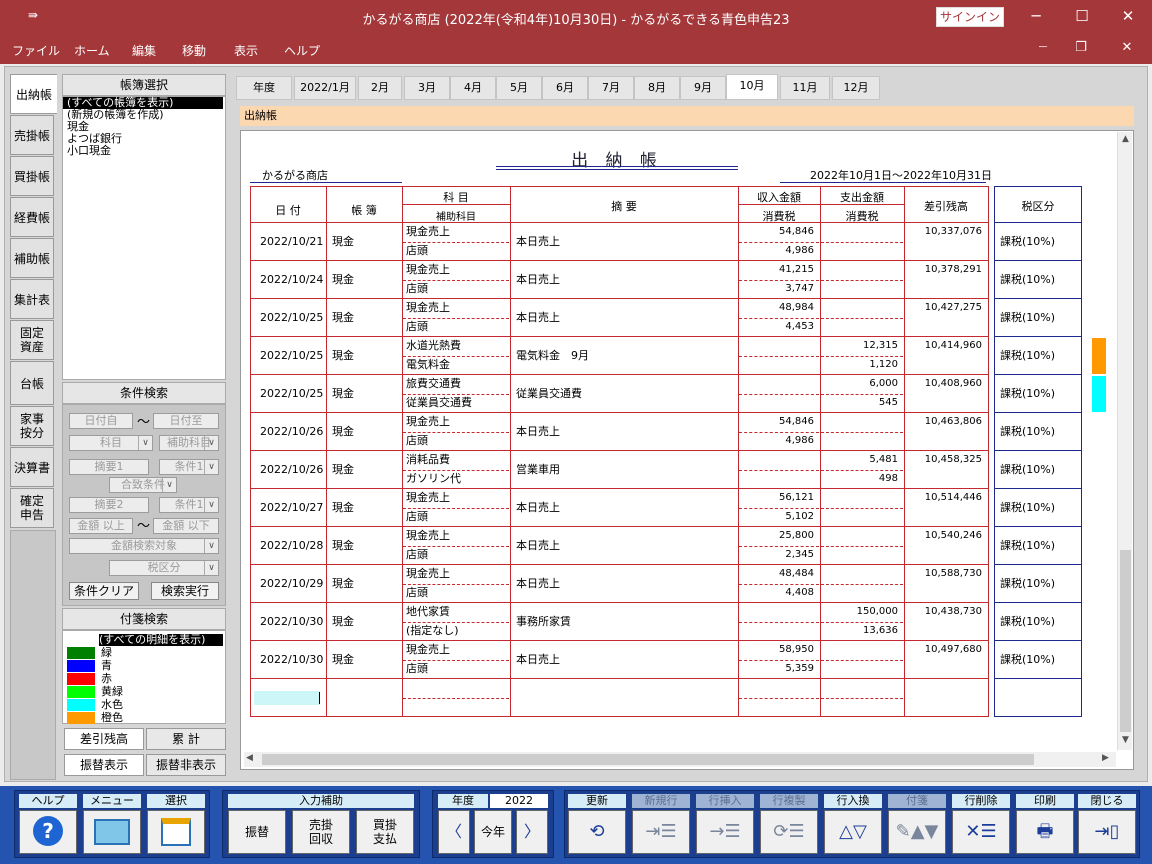  What do you see at coordinates (144, 50) in the screenshot?
I see `menu-edit: 編集` at bounding box center [144, 50].